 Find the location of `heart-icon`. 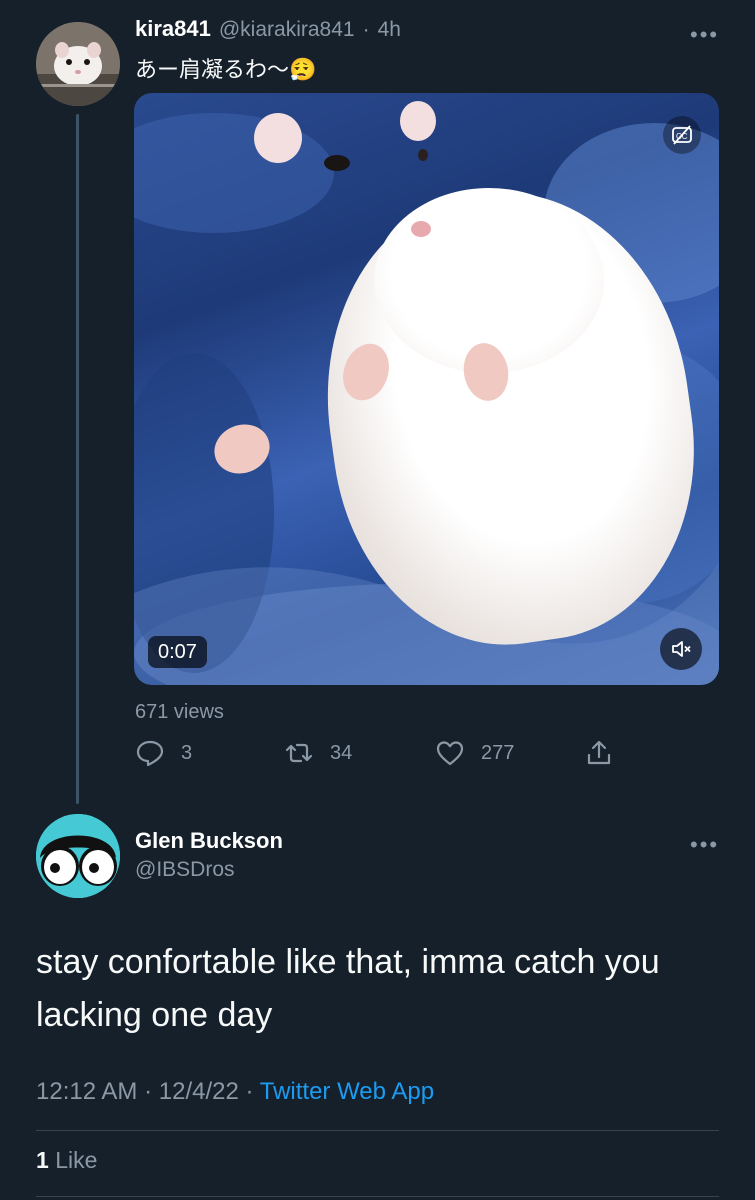

heart-icon is located at coordinates (450, 753).